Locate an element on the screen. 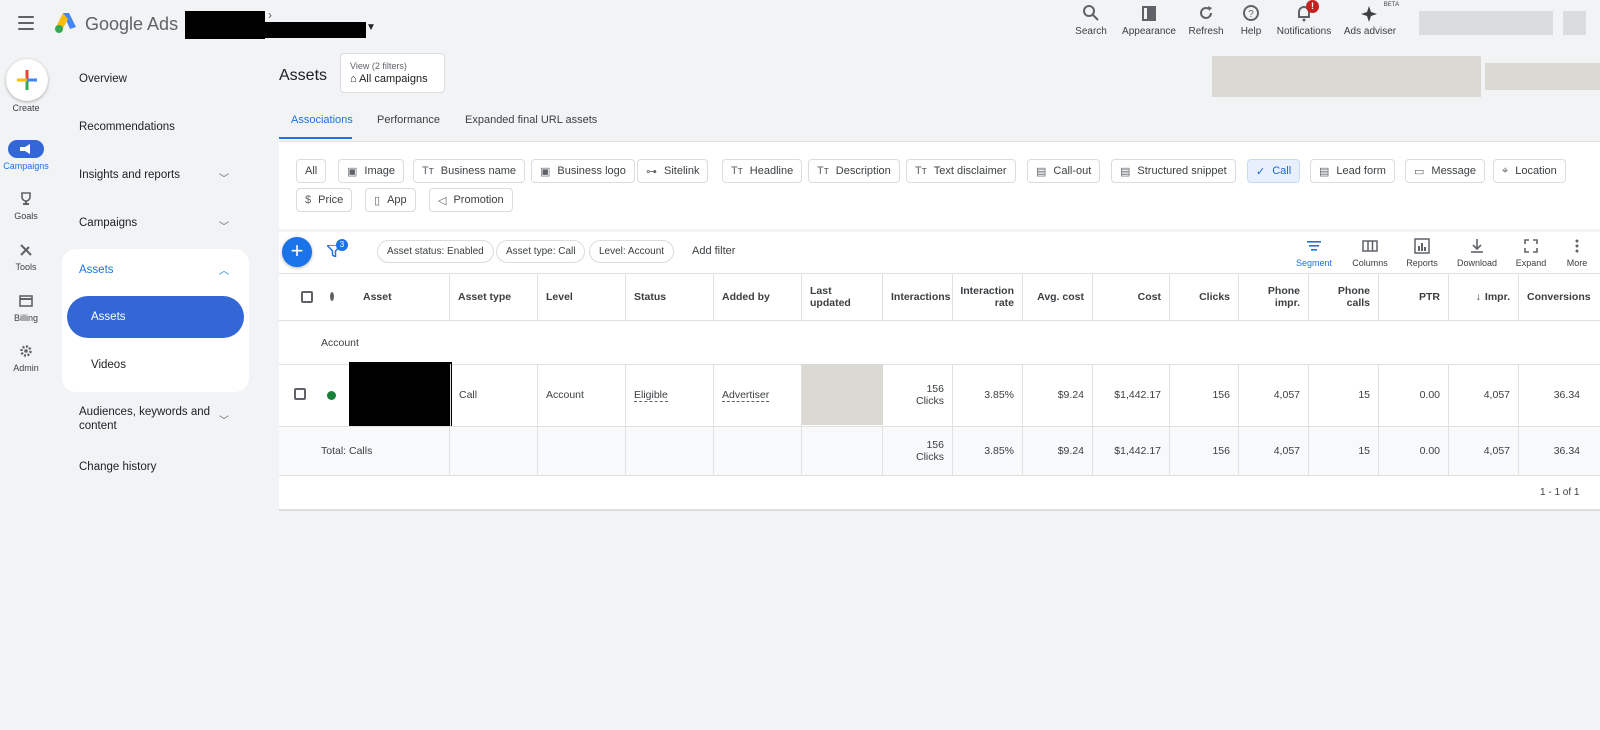  col-interactions: Interactions is located at coordinates (918, 296).